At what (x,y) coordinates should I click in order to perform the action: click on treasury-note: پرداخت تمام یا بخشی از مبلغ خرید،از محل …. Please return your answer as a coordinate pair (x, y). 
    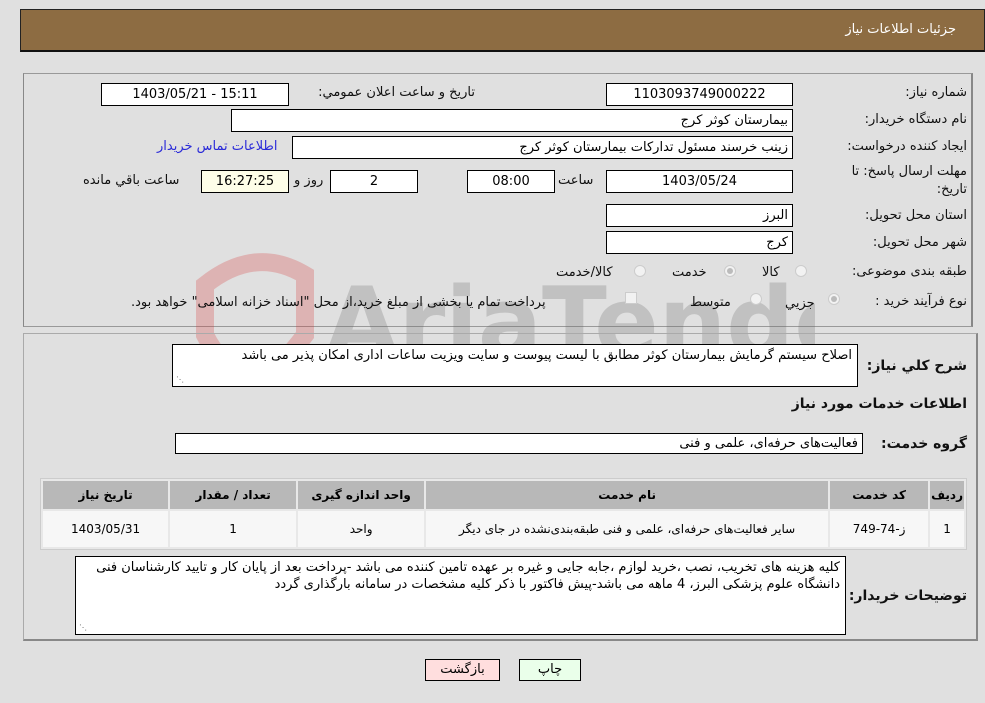
    Looking at the image, I should click on (338, 302).